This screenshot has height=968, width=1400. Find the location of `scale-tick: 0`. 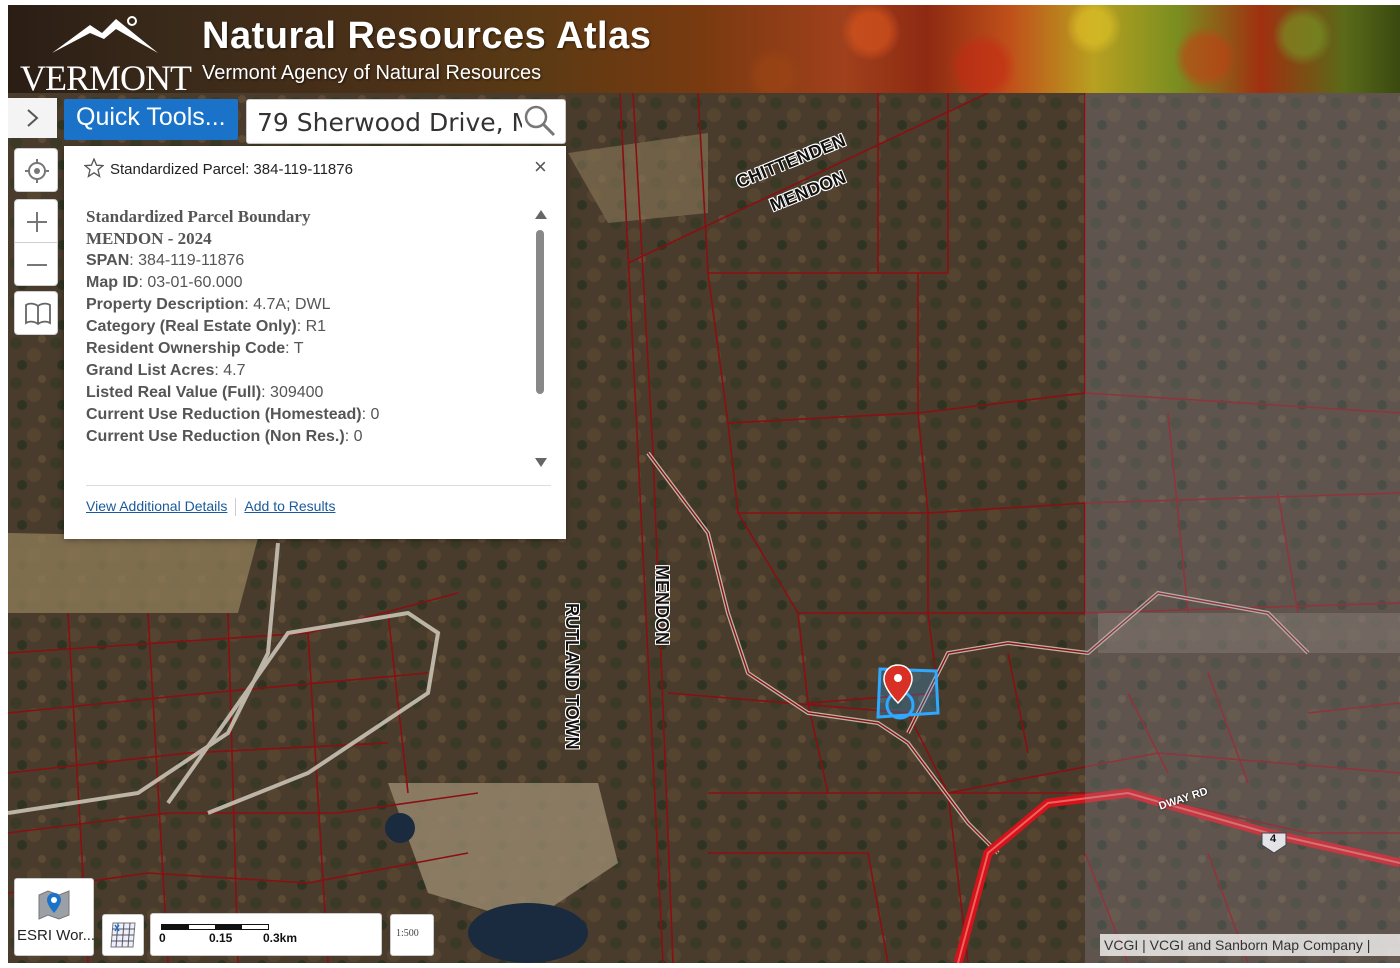

scale-tick: 0 is located at coordinates (162, 938).